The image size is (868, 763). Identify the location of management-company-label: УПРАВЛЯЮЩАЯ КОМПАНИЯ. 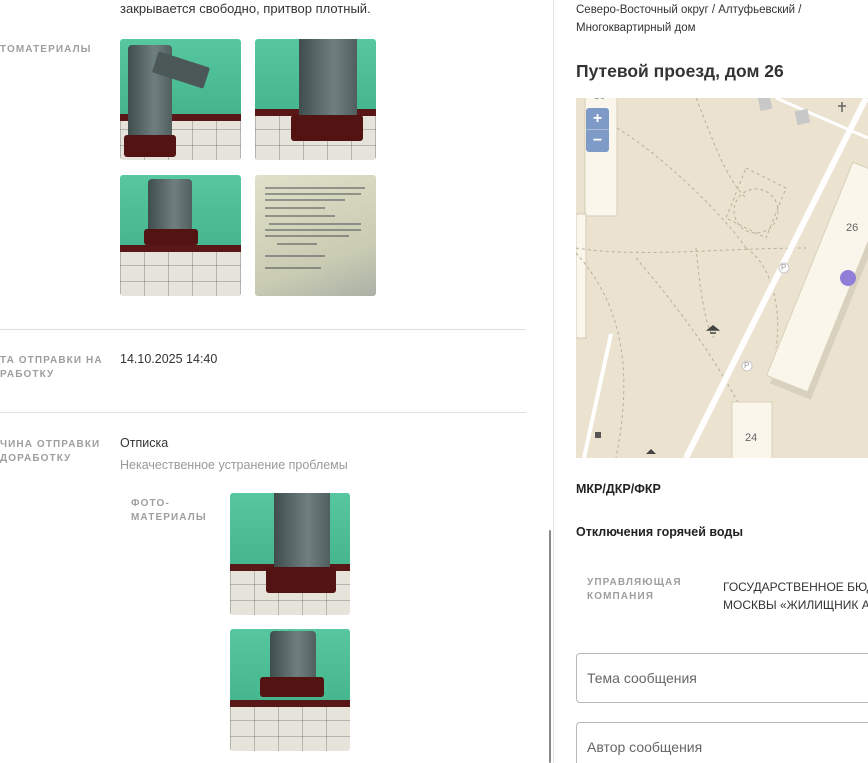
(634, 589).